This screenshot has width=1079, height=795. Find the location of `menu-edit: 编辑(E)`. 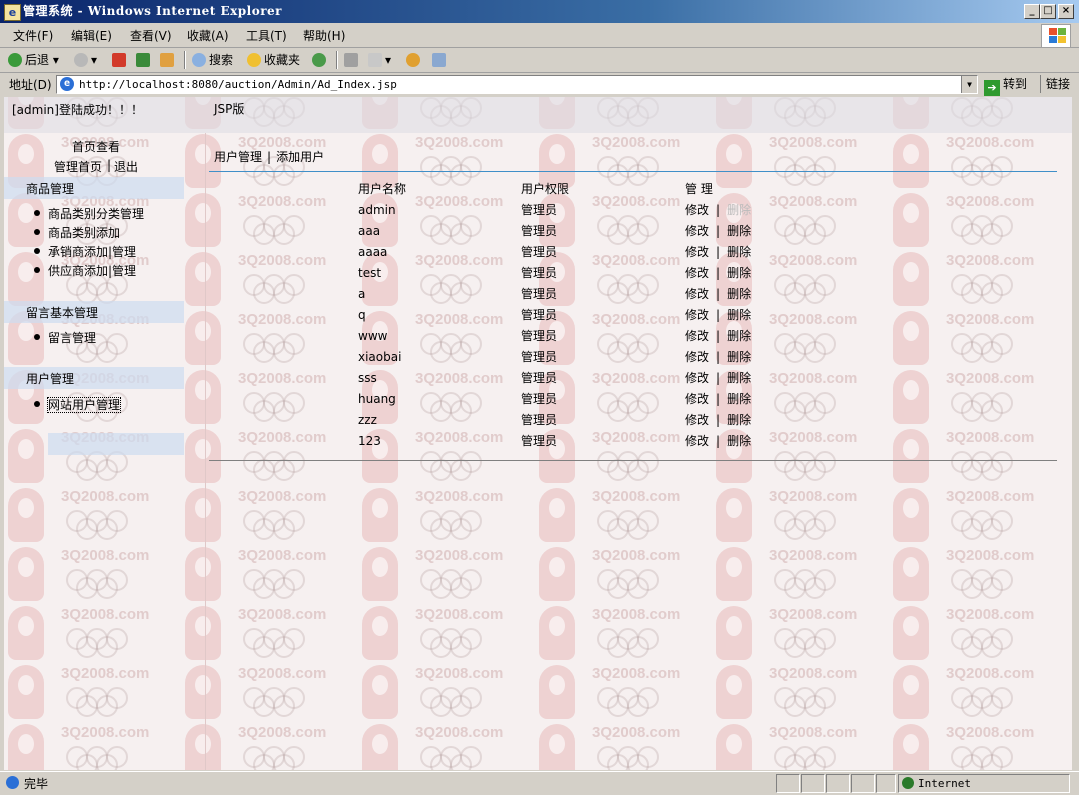

menu-edit: 编辑(E) is located at coordinates (91, 35).